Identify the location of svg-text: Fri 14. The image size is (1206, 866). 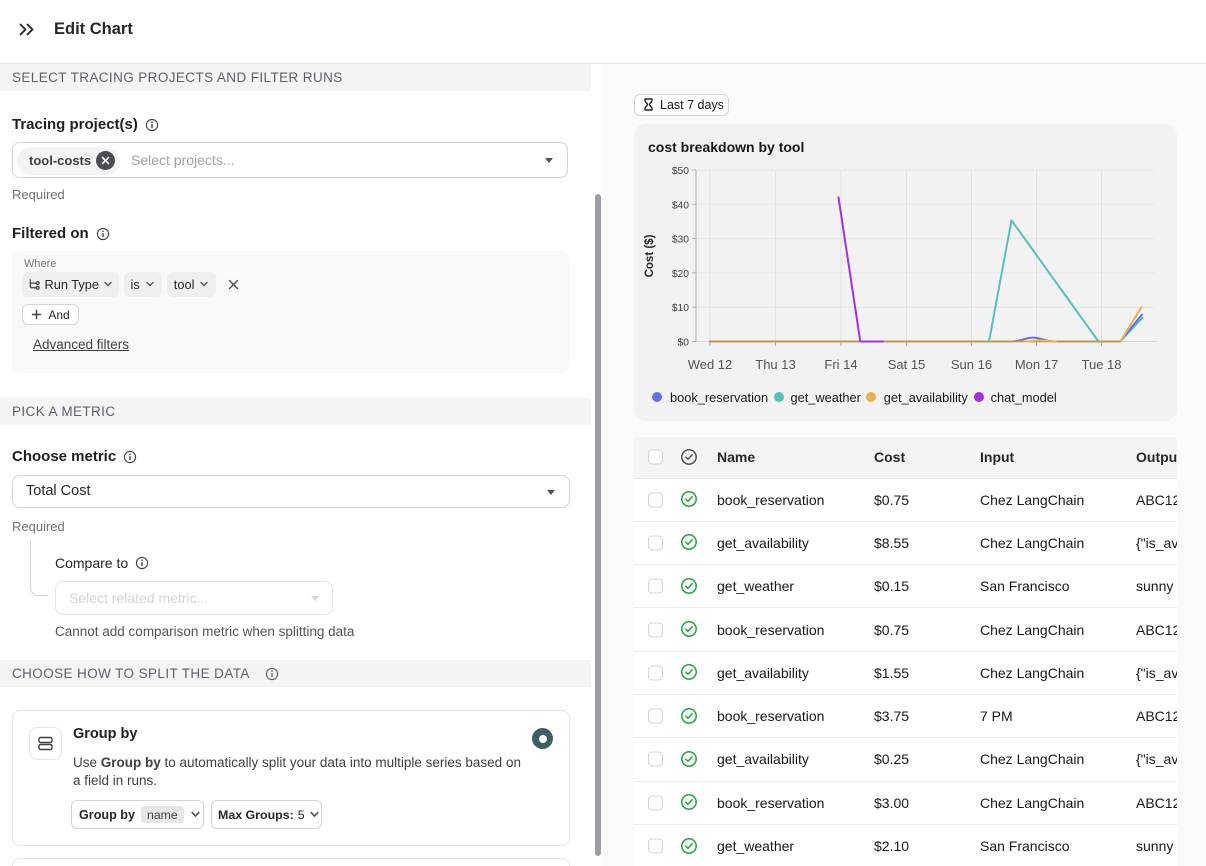
(840, 364).